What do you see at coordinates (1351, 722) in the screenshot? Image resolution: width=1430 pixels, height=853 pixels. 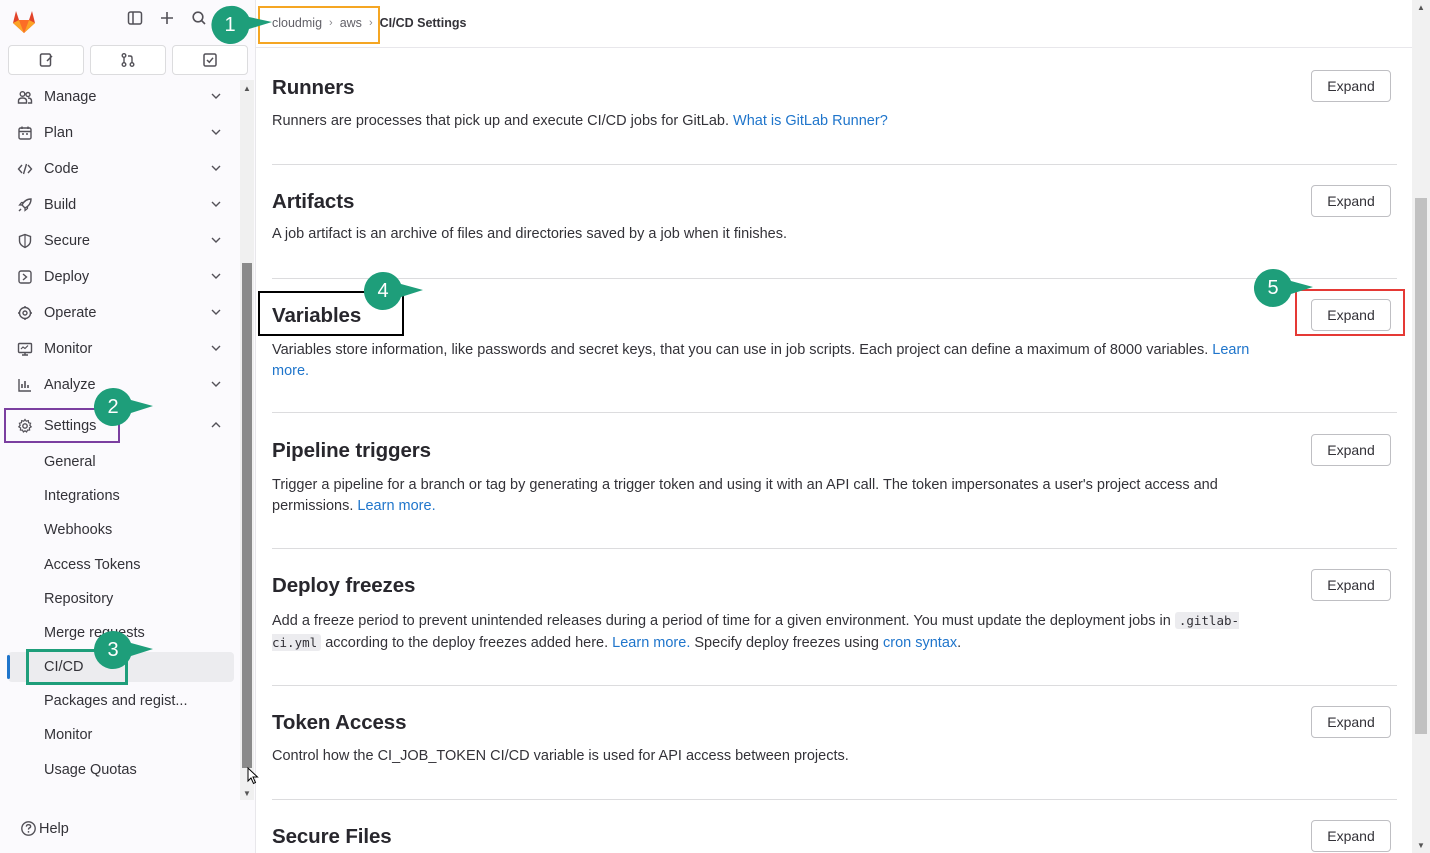 I see `expand-token-access-button: Expand` at bounding box center [1351, 722].